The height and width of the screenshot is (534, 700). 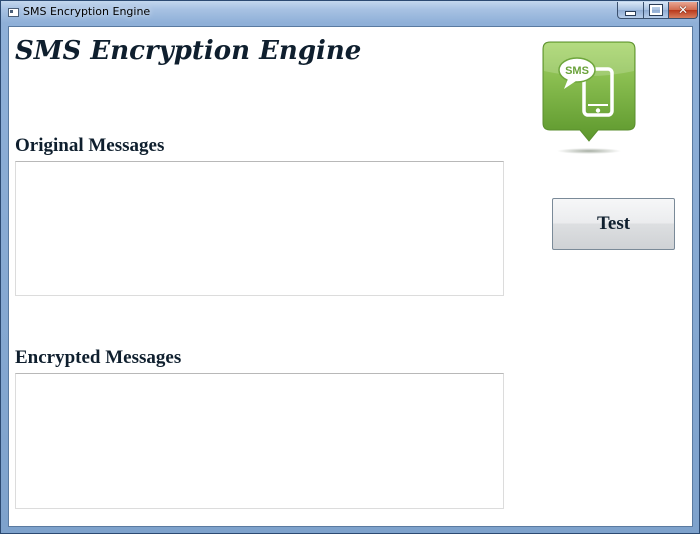 I want to click on close-icon: ✕, so click(x=683, y=10).